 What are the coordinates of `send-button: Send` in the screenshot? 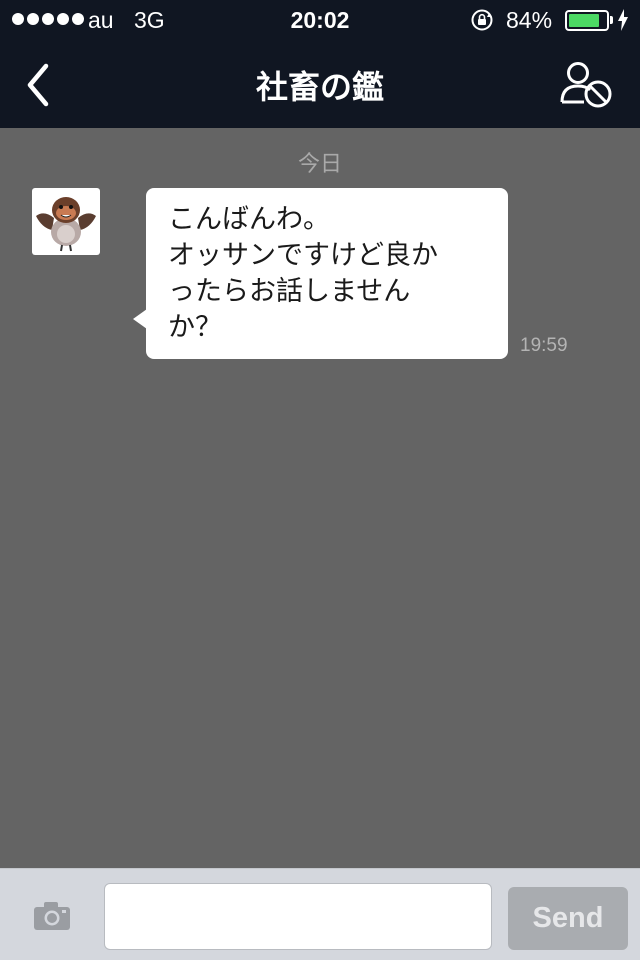 It's located at (568, 918).